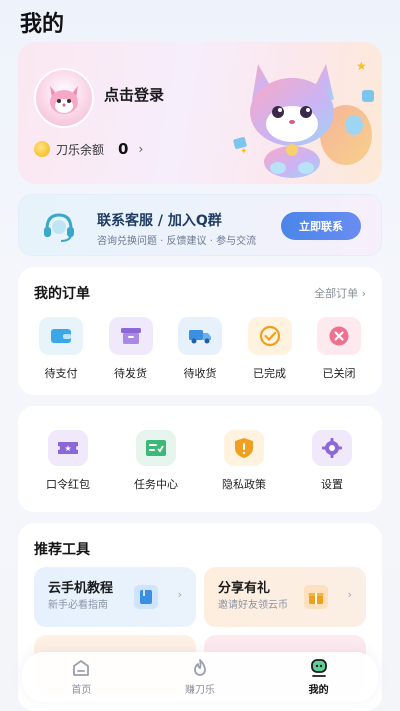 This screenshot has width=400, height=711. Describe the element at coordinates (159, 221) in the screenshot. I see `contact-title: 联系客服 / 加入Q群` at that location.